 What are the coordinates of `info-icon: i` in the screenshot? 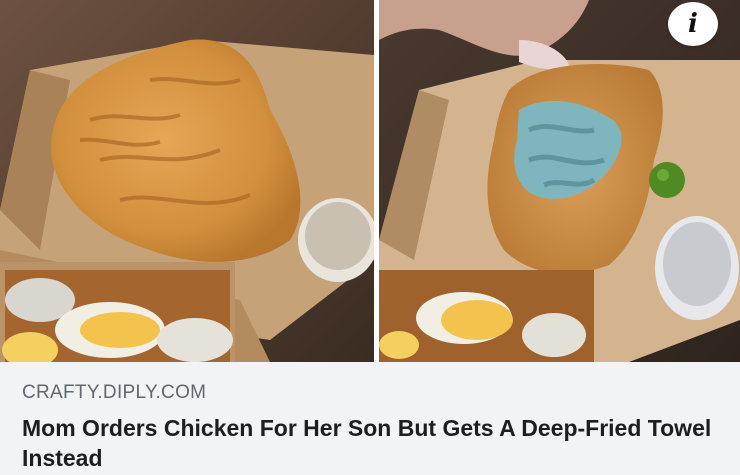 It's located at (693, 24).